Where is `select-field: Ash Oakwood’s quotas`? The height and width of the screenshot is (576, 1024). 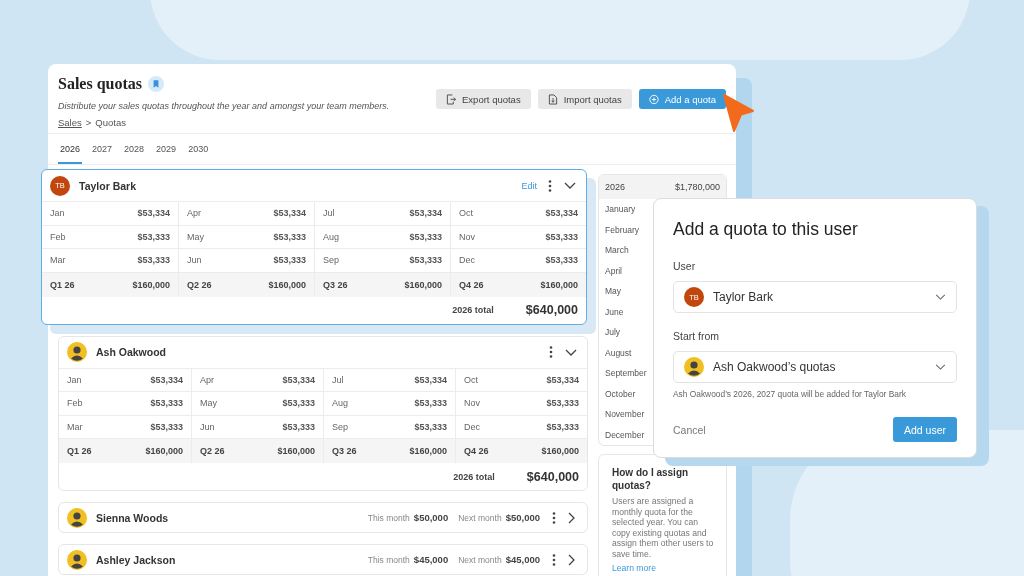
select-field: Ash Oakwood’s quotas is located at coordinates (815, 367).